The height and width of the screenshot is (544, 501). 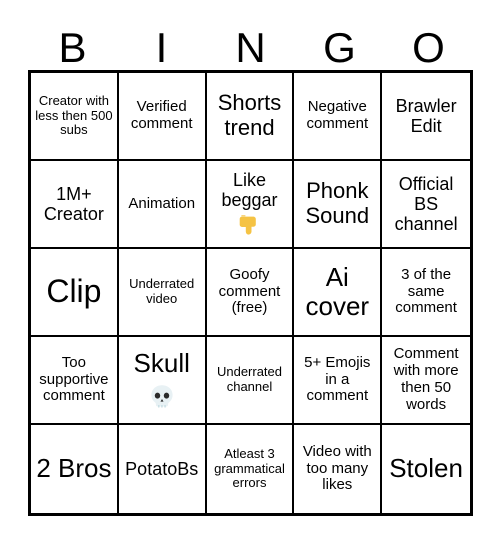 I want to click on header-letter-g: G, so click(x=339, y=47).